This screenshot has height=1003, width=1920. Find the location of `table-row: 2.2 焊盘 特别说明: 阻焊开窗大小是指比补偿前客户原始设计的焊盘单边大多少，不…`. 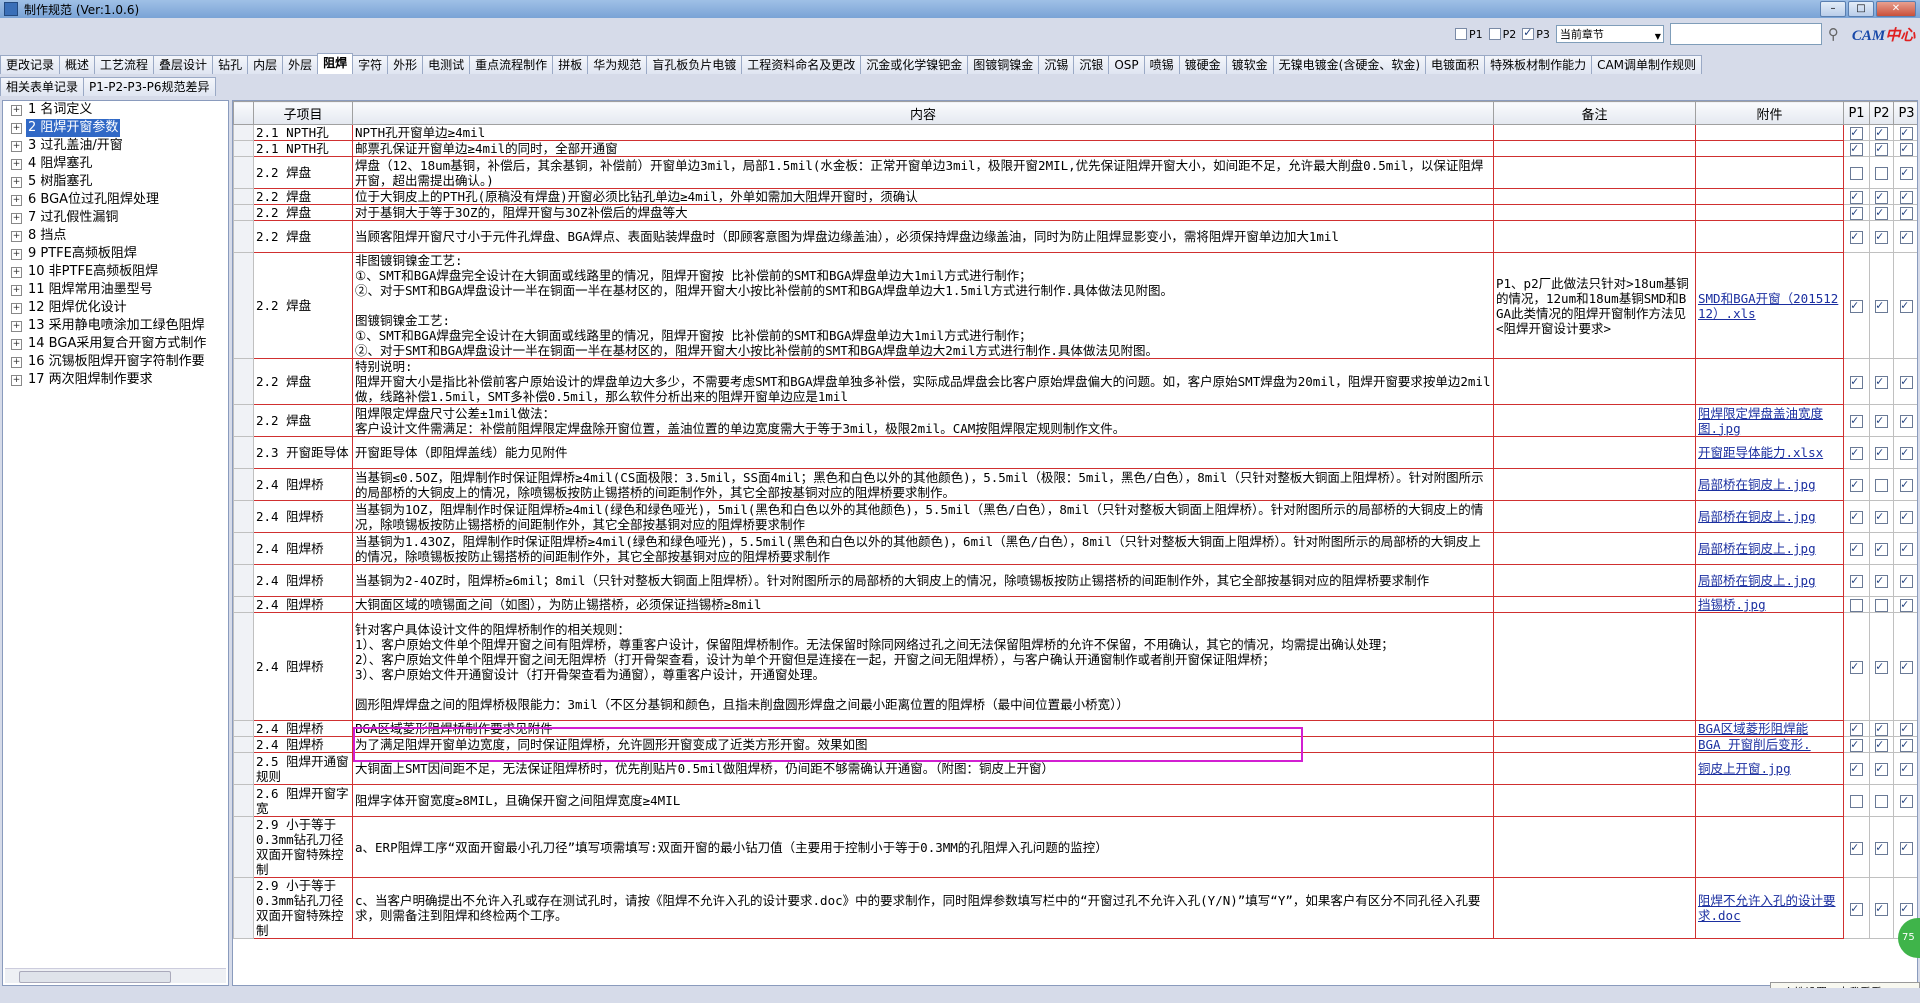

table-row: 2.2 焊盘 特别说明: 阻焊开窗大小是指比补偿前客户原始设计的焊盘单边大多少，不… is located at coordinates (1075, 381).